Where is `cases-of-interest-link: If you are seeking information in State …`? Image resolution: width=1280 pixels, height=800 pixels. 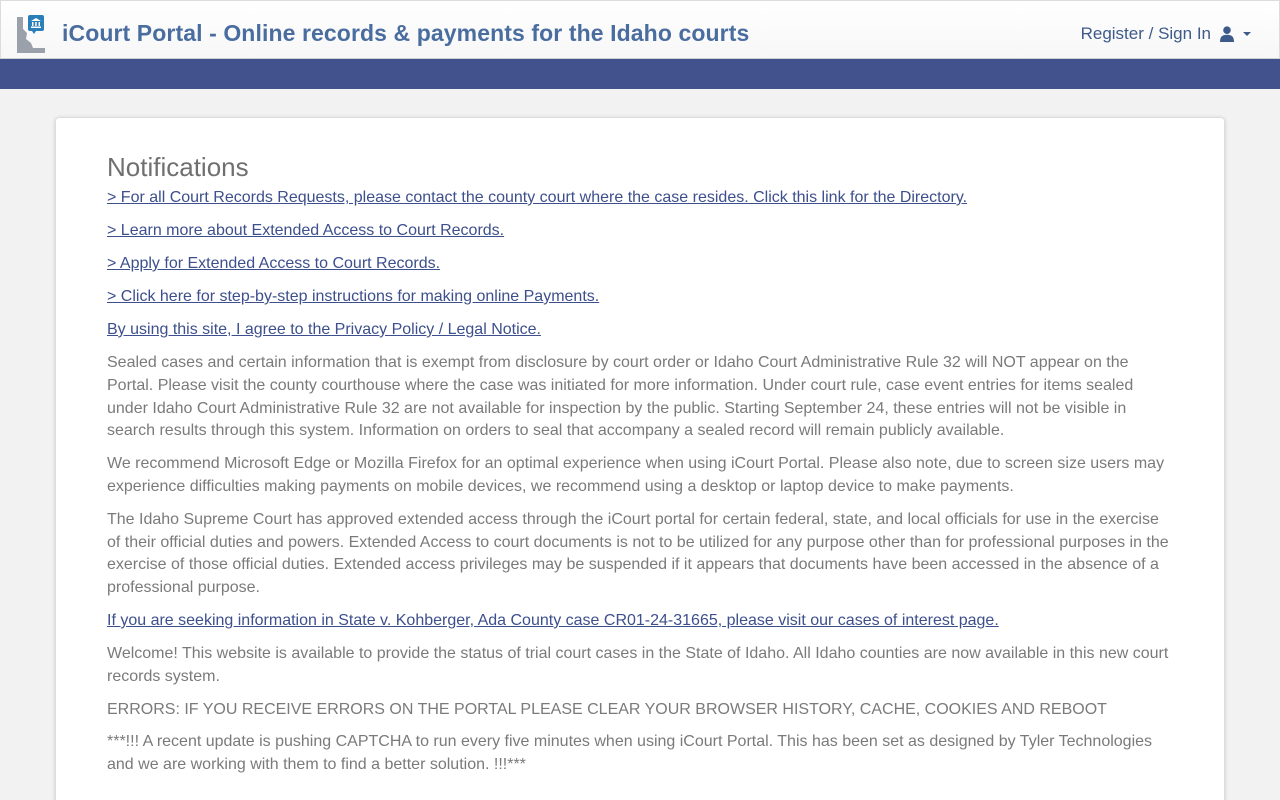
cases-of-interest-link: If you are seeking information in State … is located at coordinates (640, 621).